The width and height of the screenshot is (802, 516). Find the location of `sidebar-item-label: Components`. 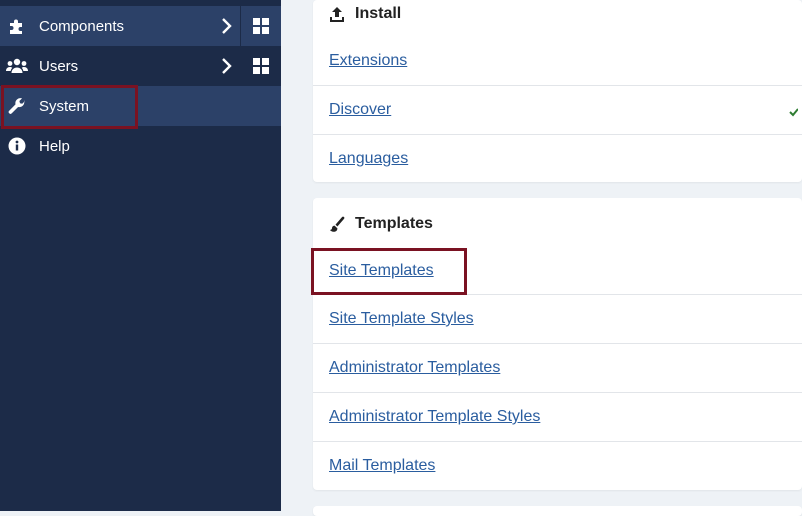

sidebar-item-label: Components is located at coordinates (82, 26).